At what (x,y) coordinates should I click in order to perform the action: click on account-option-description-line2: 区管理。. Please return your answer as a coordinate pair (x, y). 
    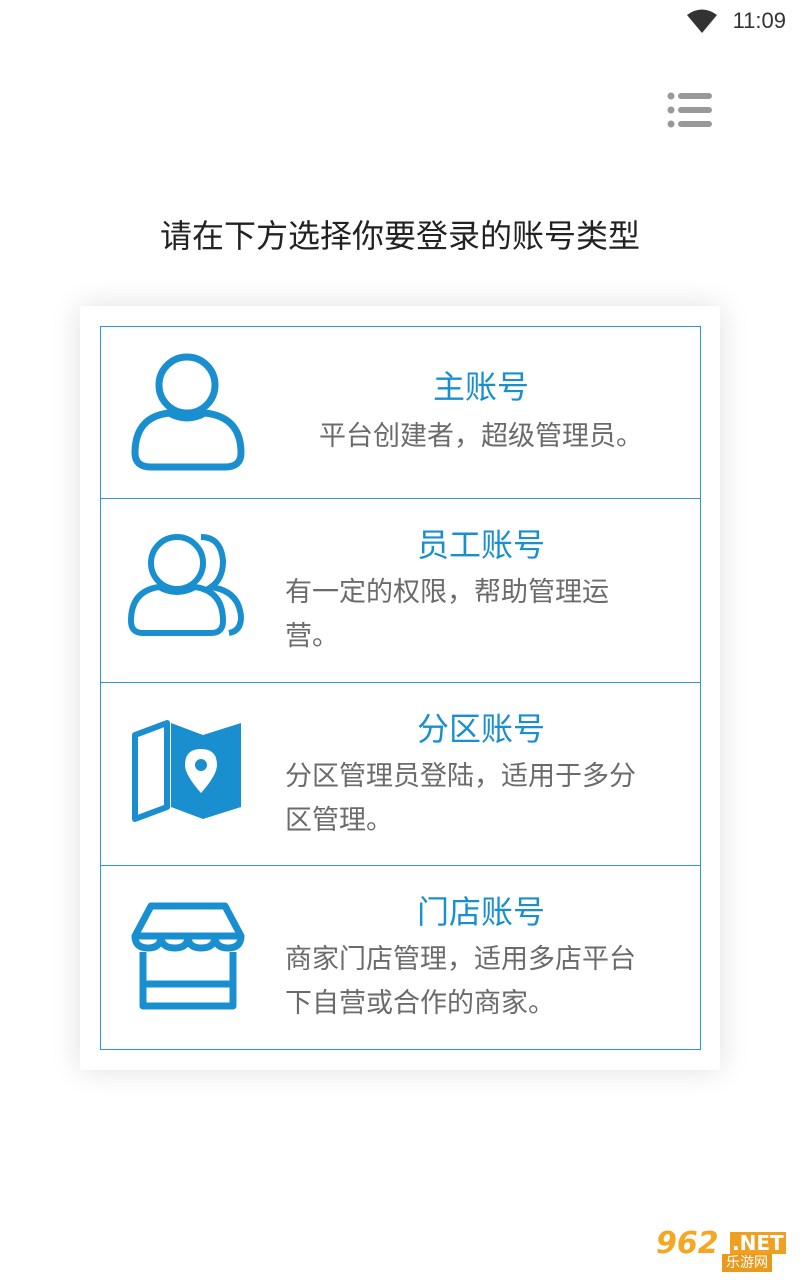
    Looking at the image, I should click on (339, 820).